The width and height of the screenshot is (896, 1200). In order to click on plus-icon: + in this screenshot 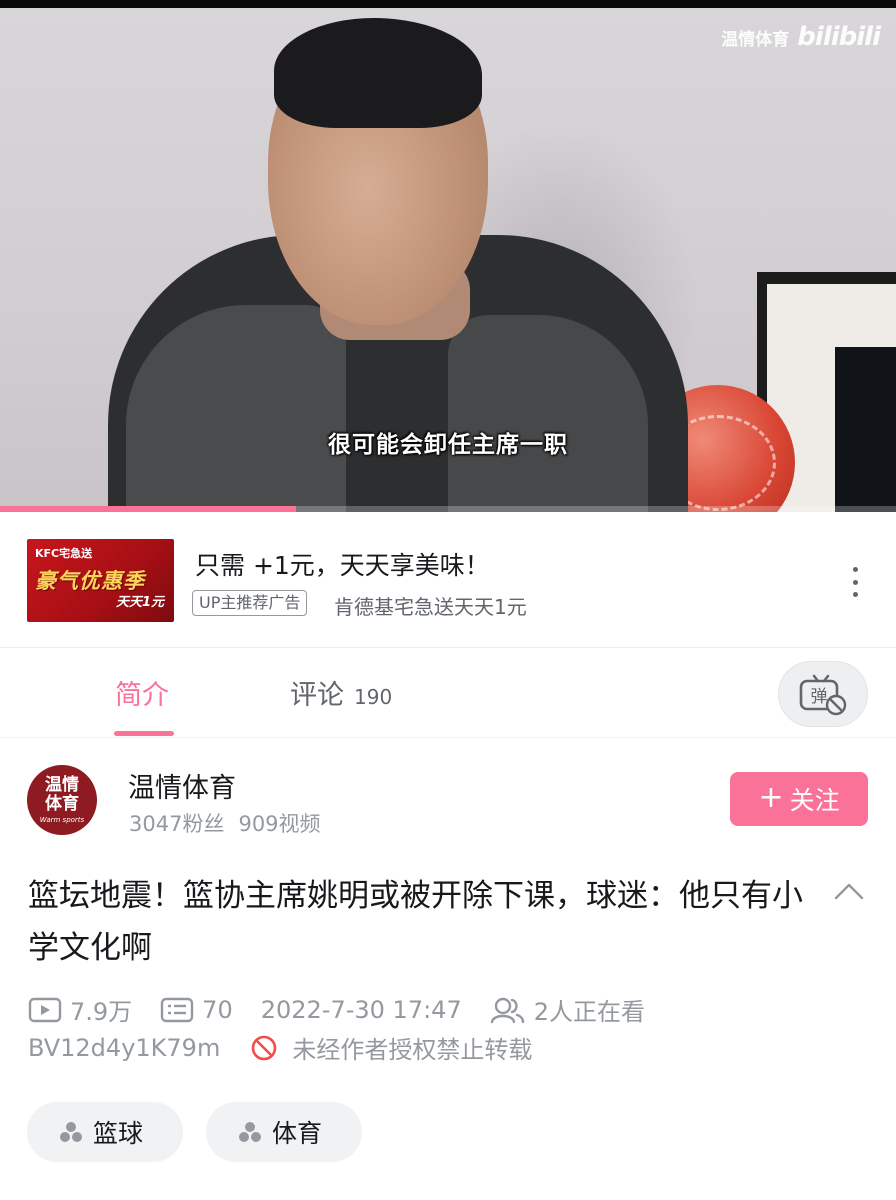, I will do `click(771, 797)`.